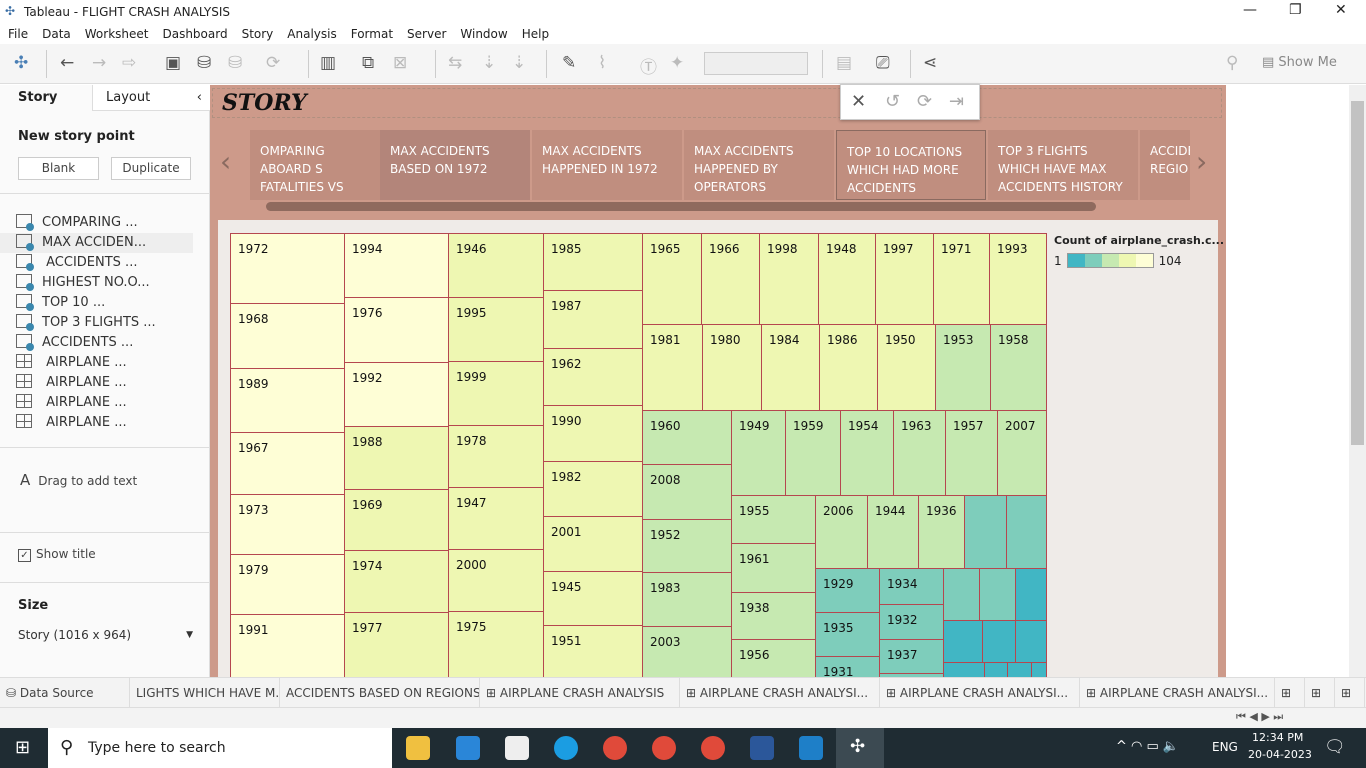 This screenshot has width=1366, height=768. I want to click on new-story-tab-icon: ⊞, so click(1350, 693).